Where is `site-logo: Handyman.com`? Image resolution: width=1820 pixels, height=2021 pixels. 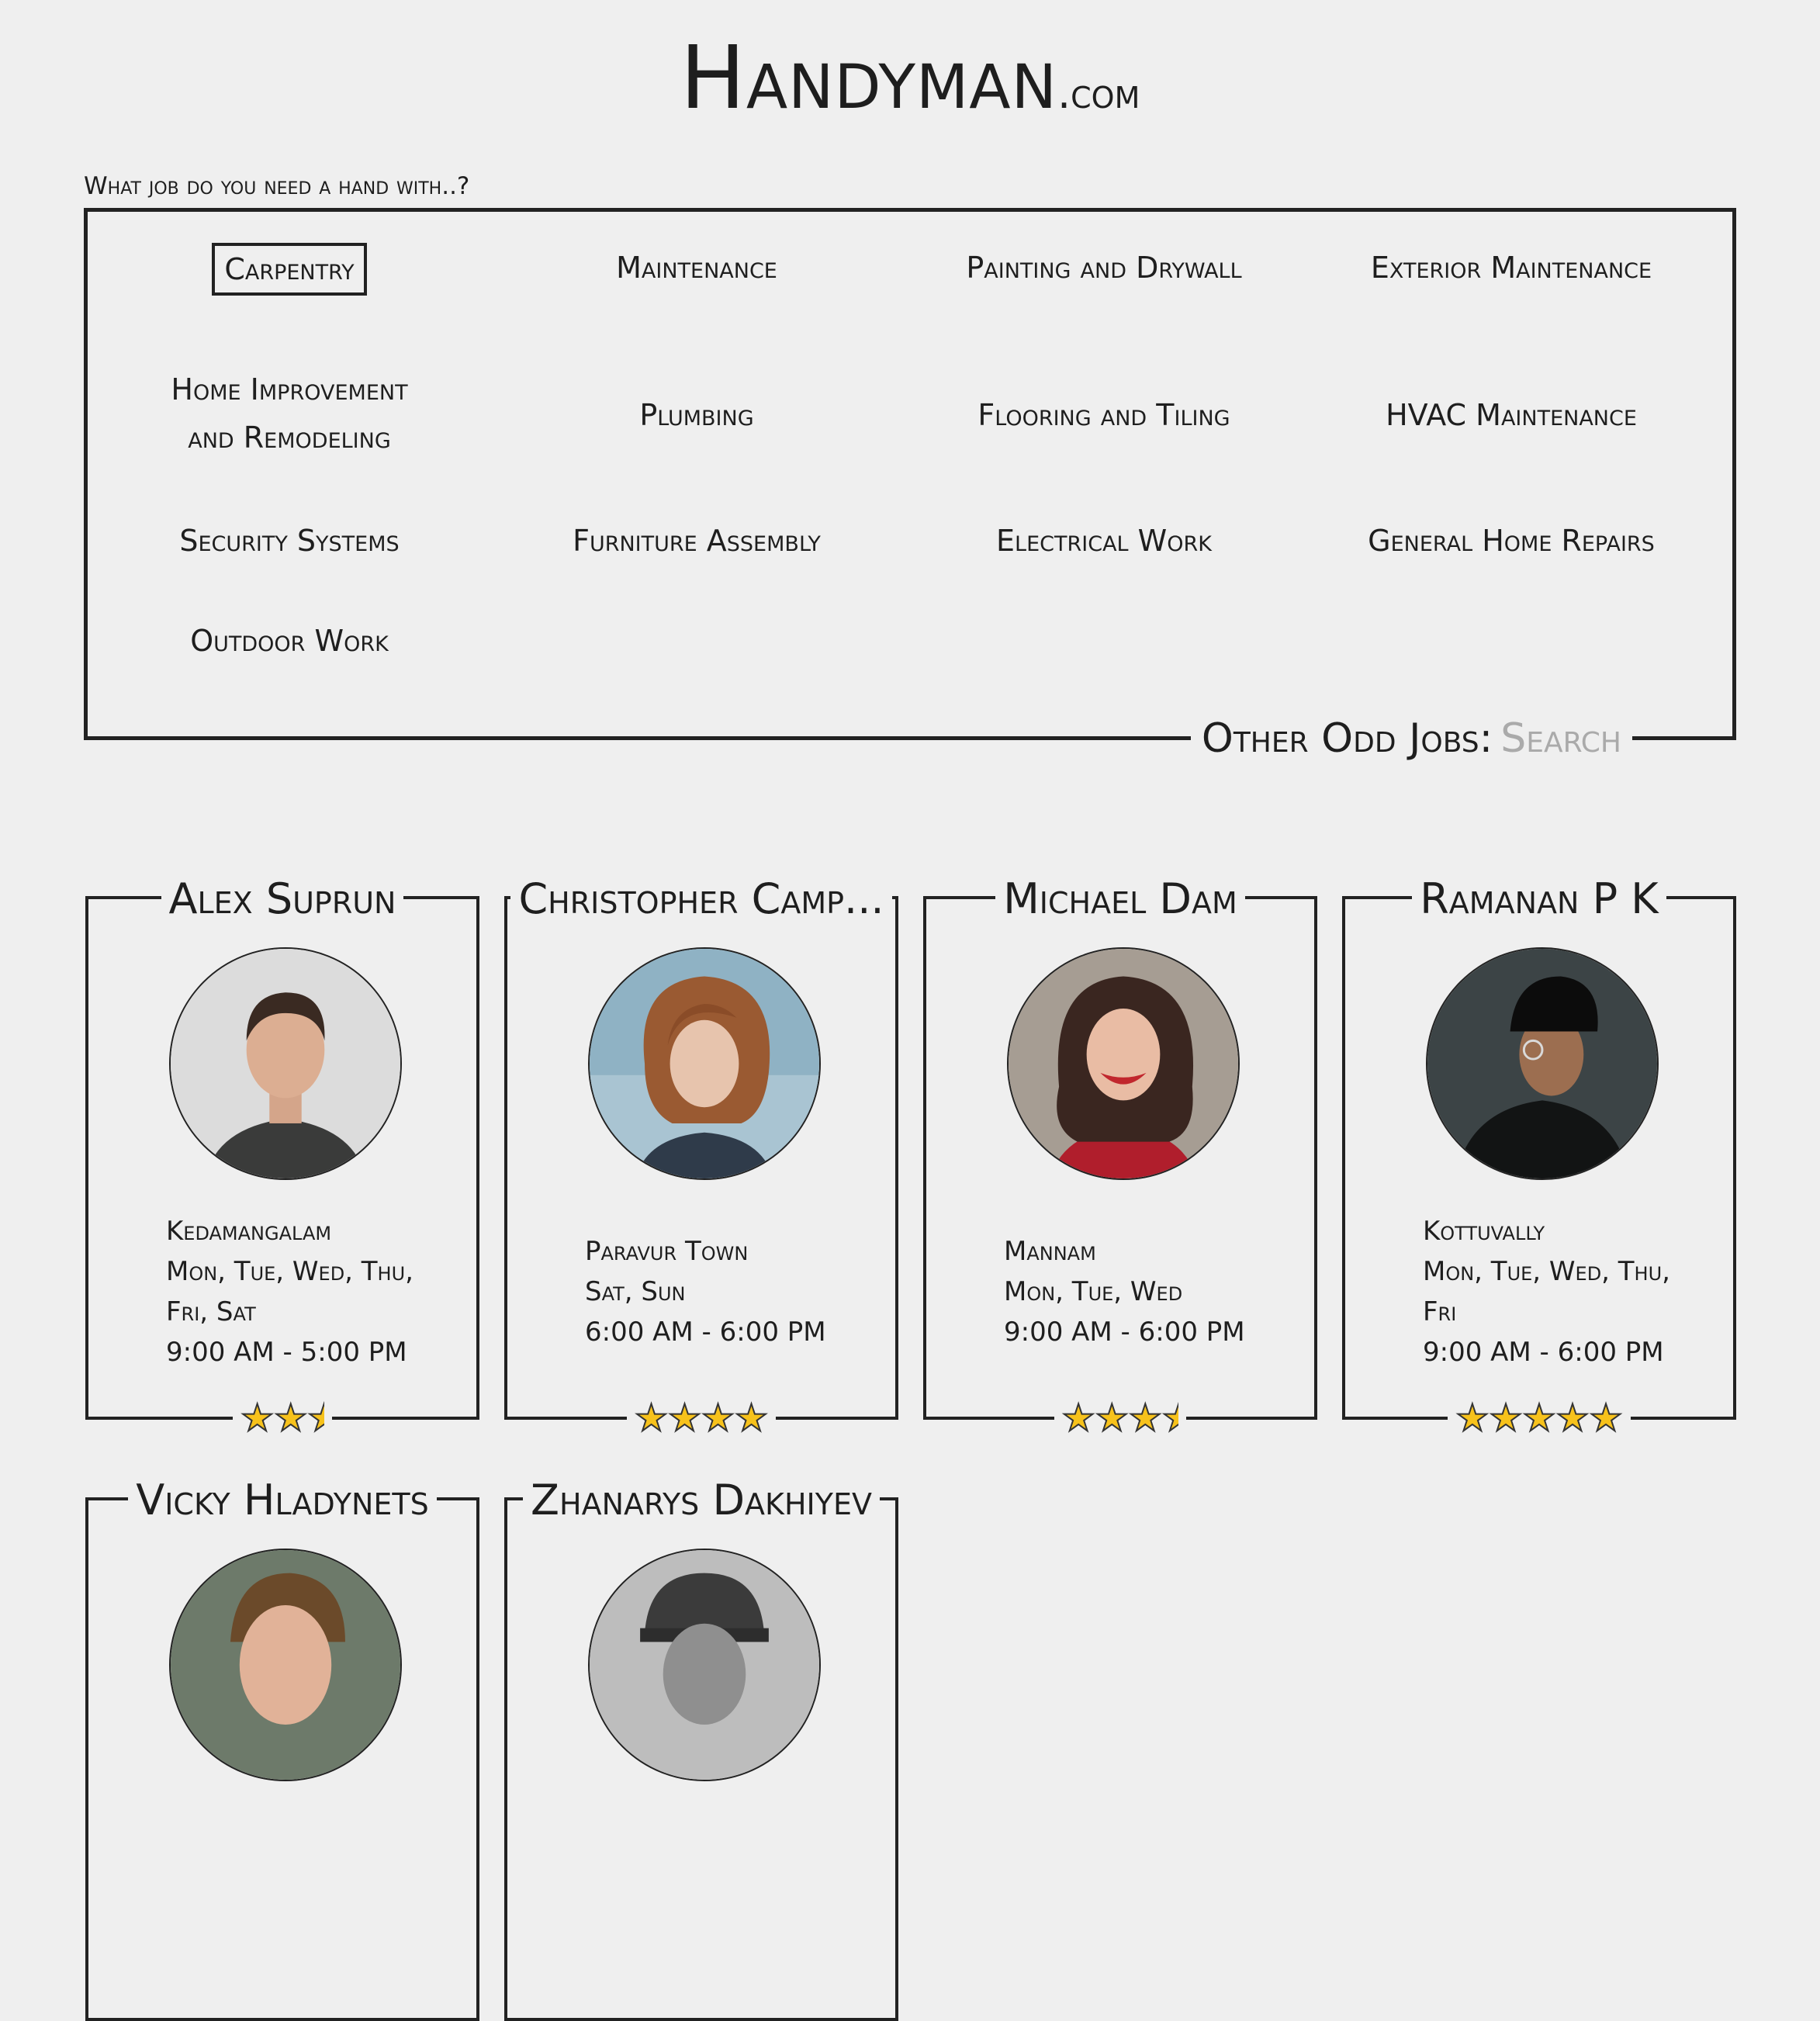
site-logo: Handyman.com is located at coordinates (910, 78).